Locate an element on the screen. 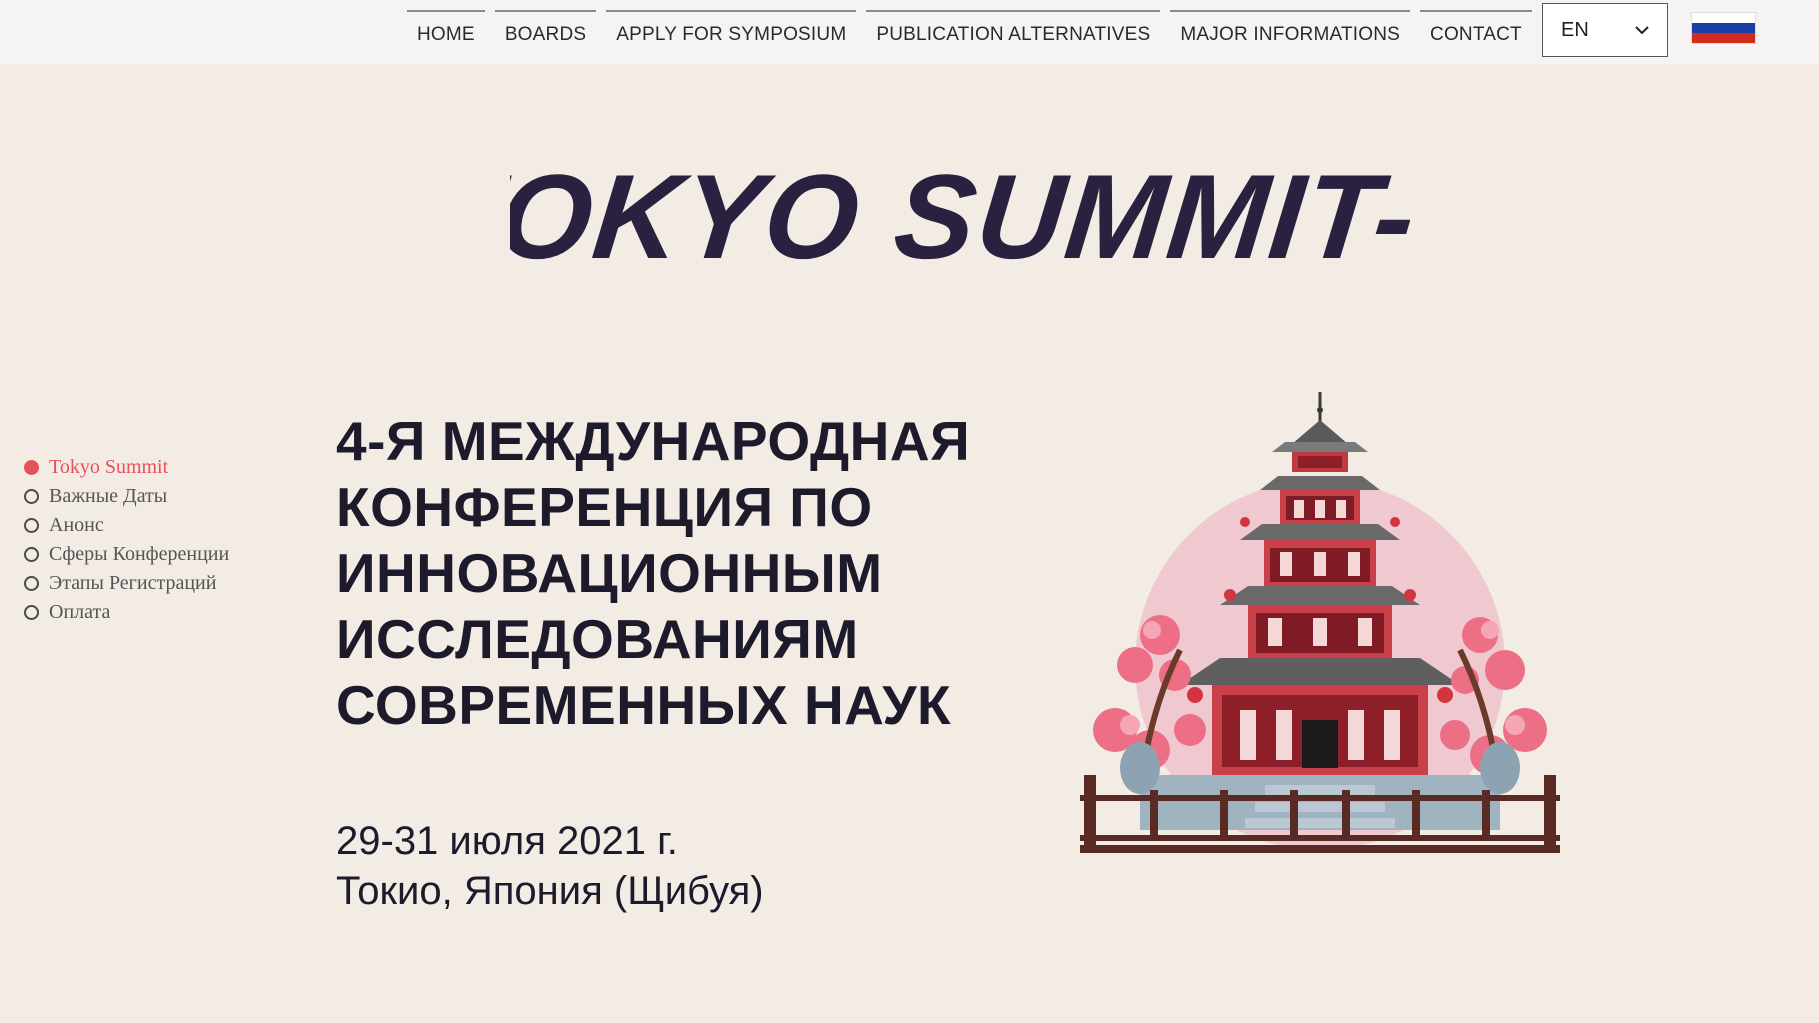 The height and width of the screenshot is (1023, 1819). section-nav-tokyo-summit: Tokyo Summit is located at coordinates (126, 467).